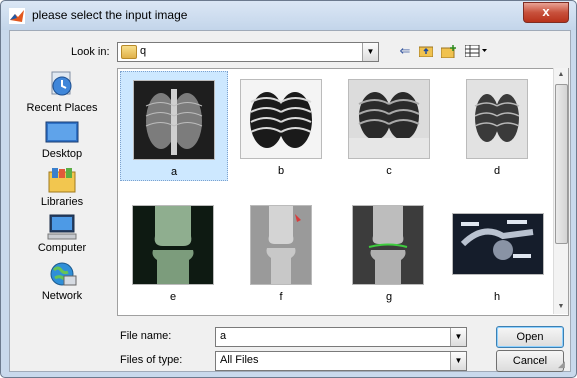 This screenshot has width=577, height=378. What do you see at coordinates (530, 337) in the screenshot?
I see `open-button: Open` at bounding box center [530, 337].